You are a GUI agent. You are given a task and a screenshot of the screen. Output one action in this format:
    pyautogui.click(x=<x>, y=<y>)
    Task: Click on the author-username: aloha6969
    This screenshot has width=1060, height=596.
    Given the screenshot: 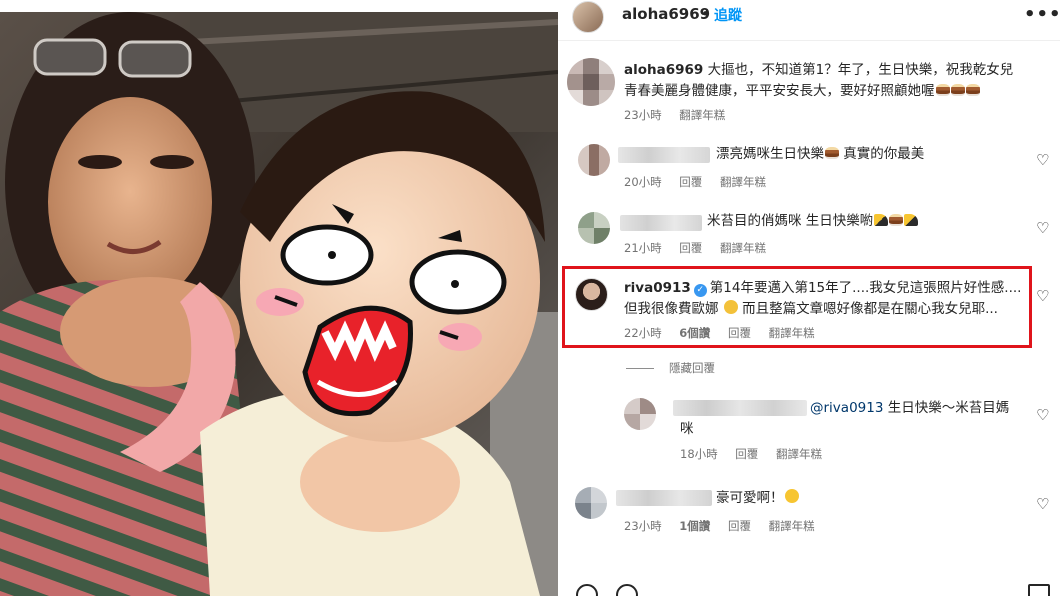 What is the action you would take?
    pyautogui.click(x=666, y=14)
    